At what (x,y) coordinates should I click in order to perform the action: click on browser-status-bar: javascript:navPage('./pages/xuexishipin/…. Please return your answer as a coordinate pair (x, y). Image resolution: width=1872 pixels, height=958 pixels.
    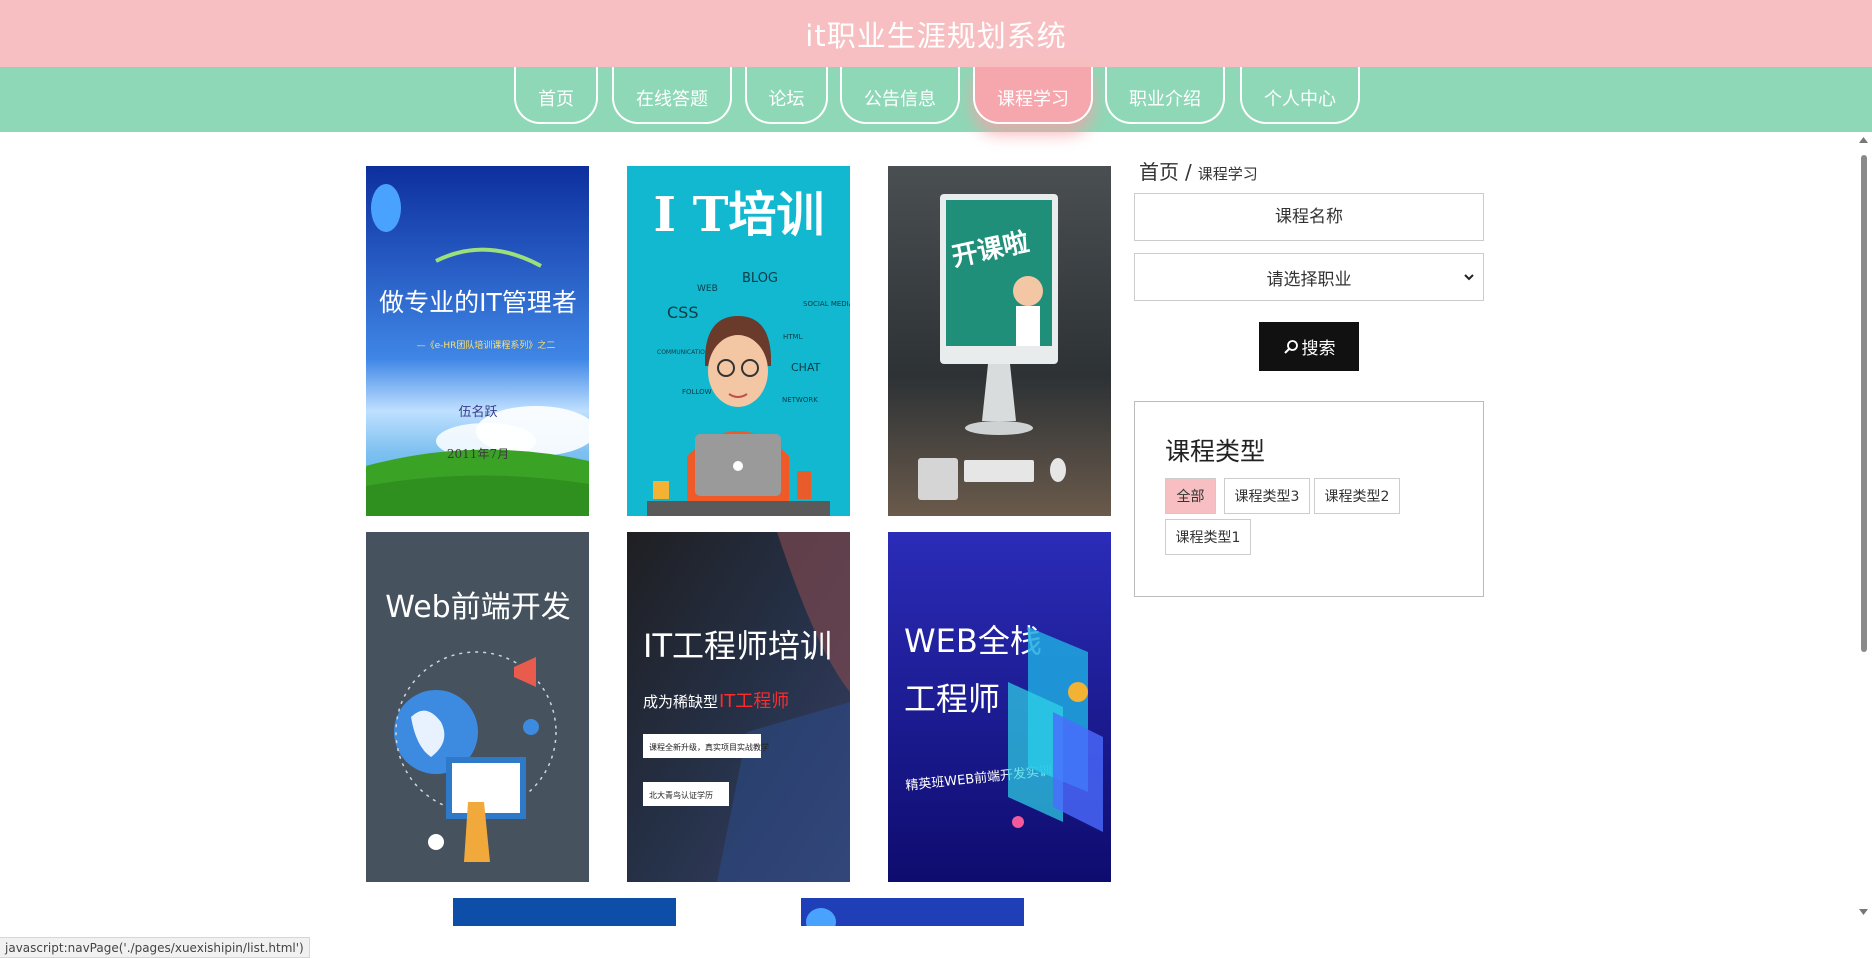
    Looking at the image, I should click on (155, 947).